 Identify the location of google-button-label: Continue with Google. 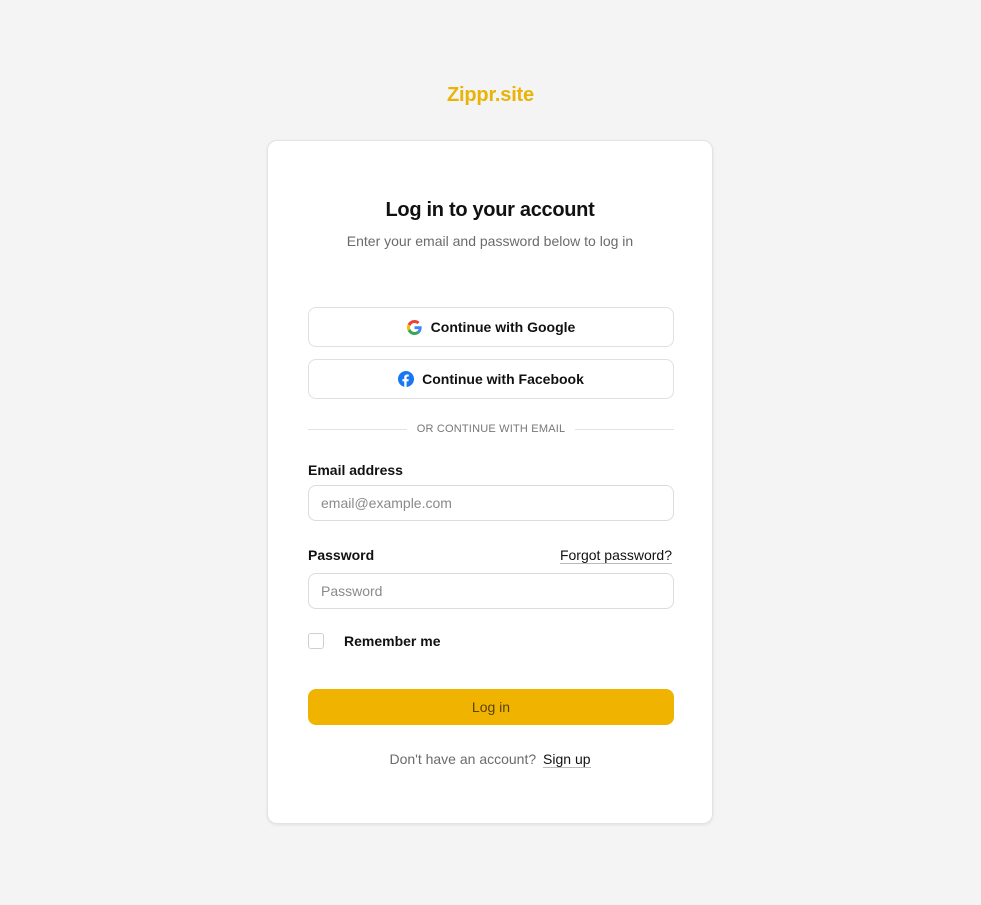
(503, 327).